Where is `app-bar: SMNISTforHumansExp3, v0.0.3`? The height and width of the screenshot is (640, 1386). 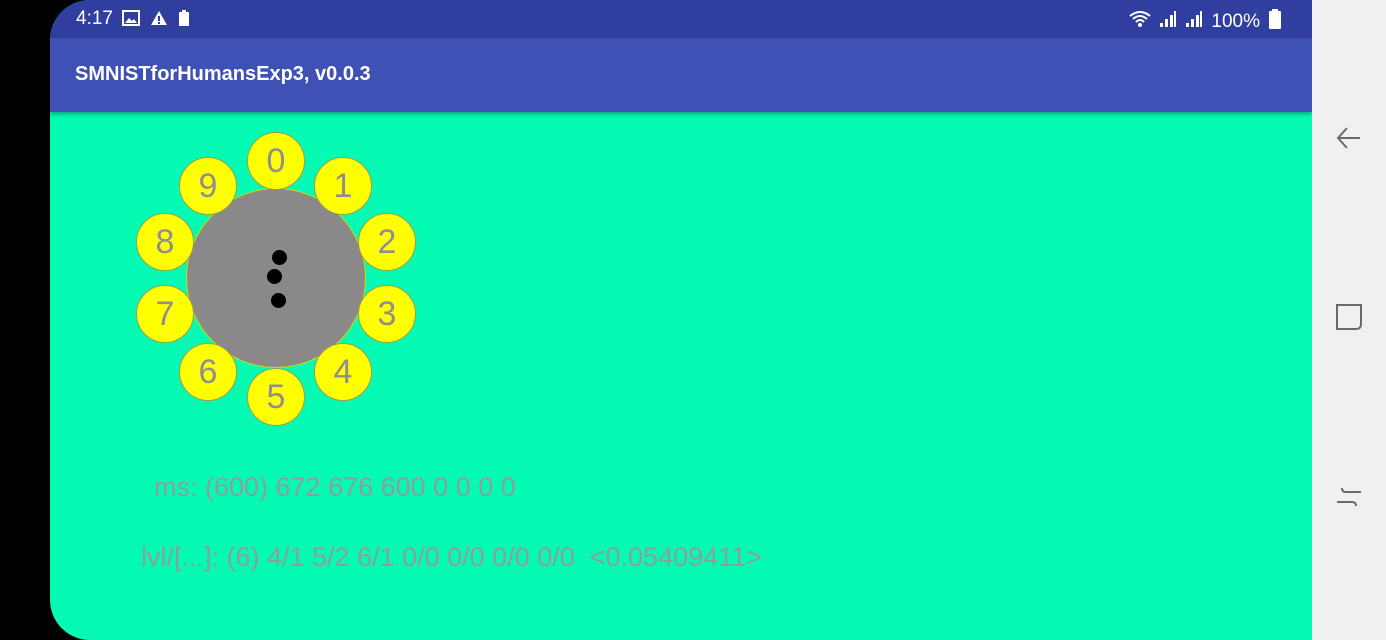
app-bar: SMNISTforHumansExp3, v0.0.3 is located at coordinates (681, 75).